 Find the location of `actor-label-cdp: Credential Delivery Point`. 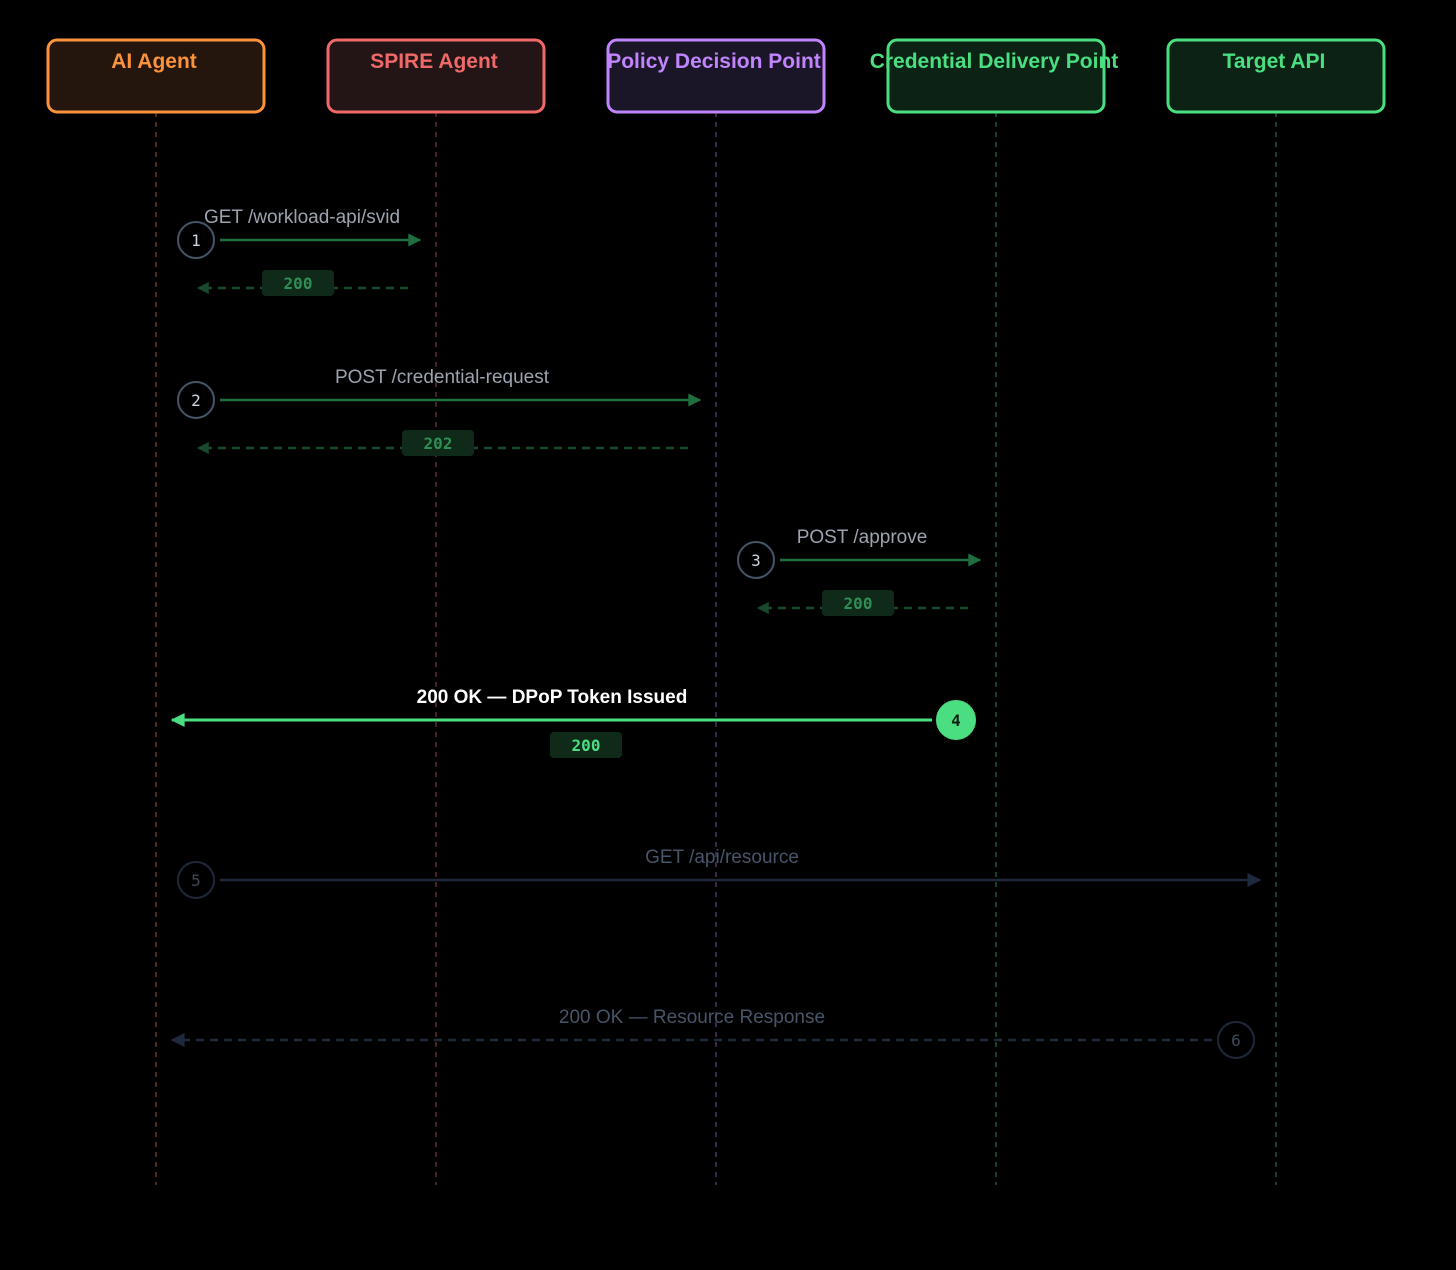

actor-label-cdp: Credential Delivery Point is located at coordinates (994, 61).